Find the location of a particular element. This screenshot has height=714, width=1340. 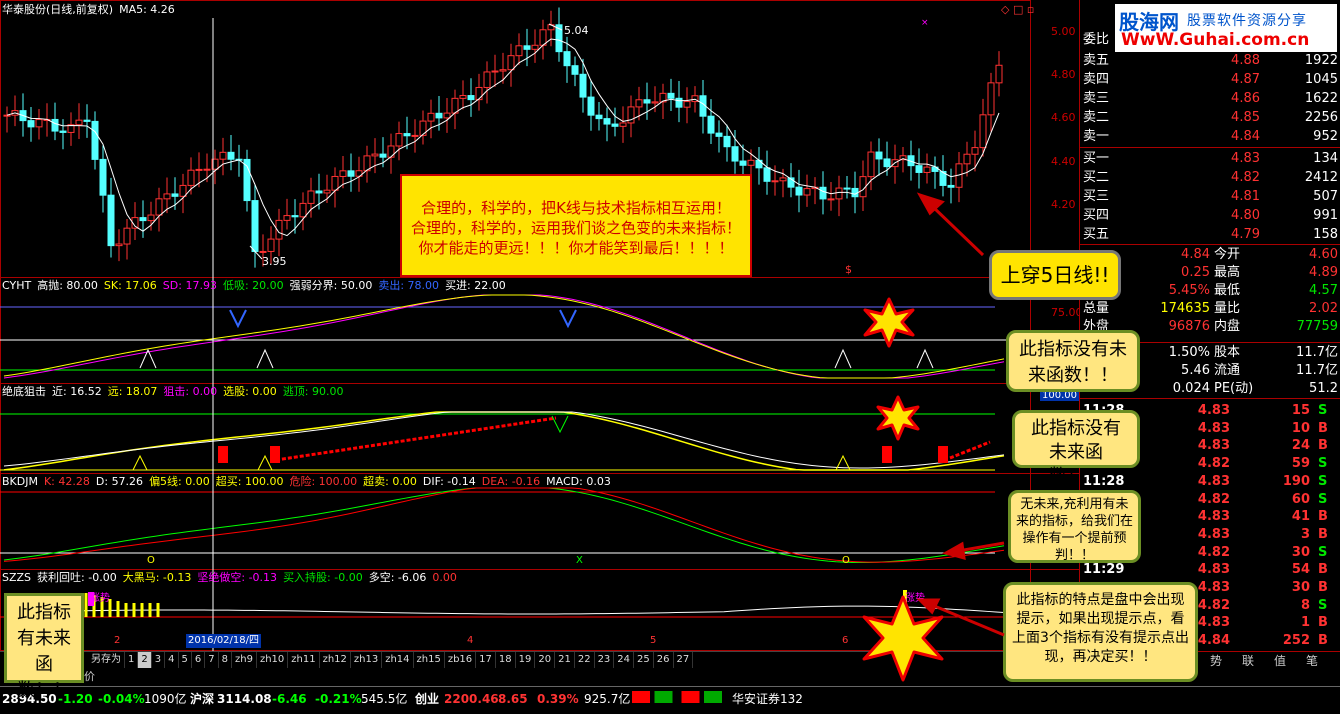

bottom-tab: 21 is located at coordinates (565, 660).